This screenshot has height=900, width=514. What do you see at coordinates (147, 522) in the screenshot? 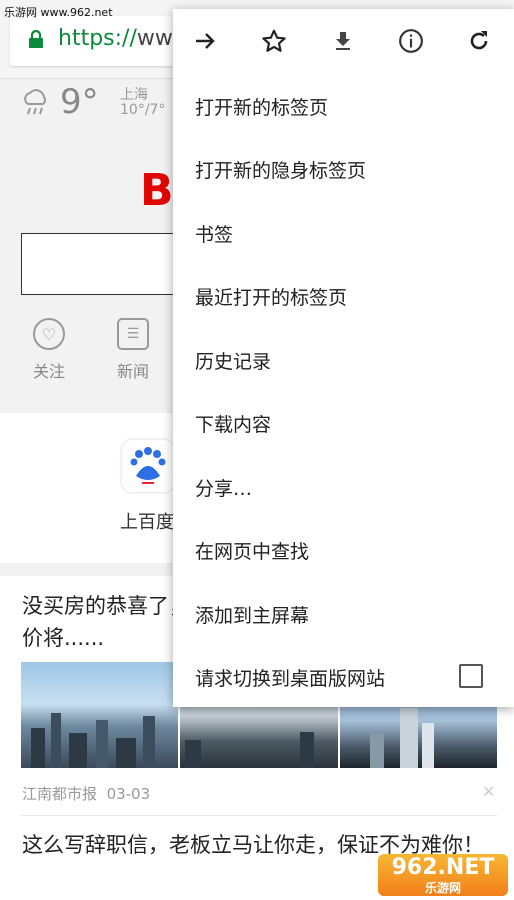
I see `app-label: 上百度` at bounding box center [147, 522].